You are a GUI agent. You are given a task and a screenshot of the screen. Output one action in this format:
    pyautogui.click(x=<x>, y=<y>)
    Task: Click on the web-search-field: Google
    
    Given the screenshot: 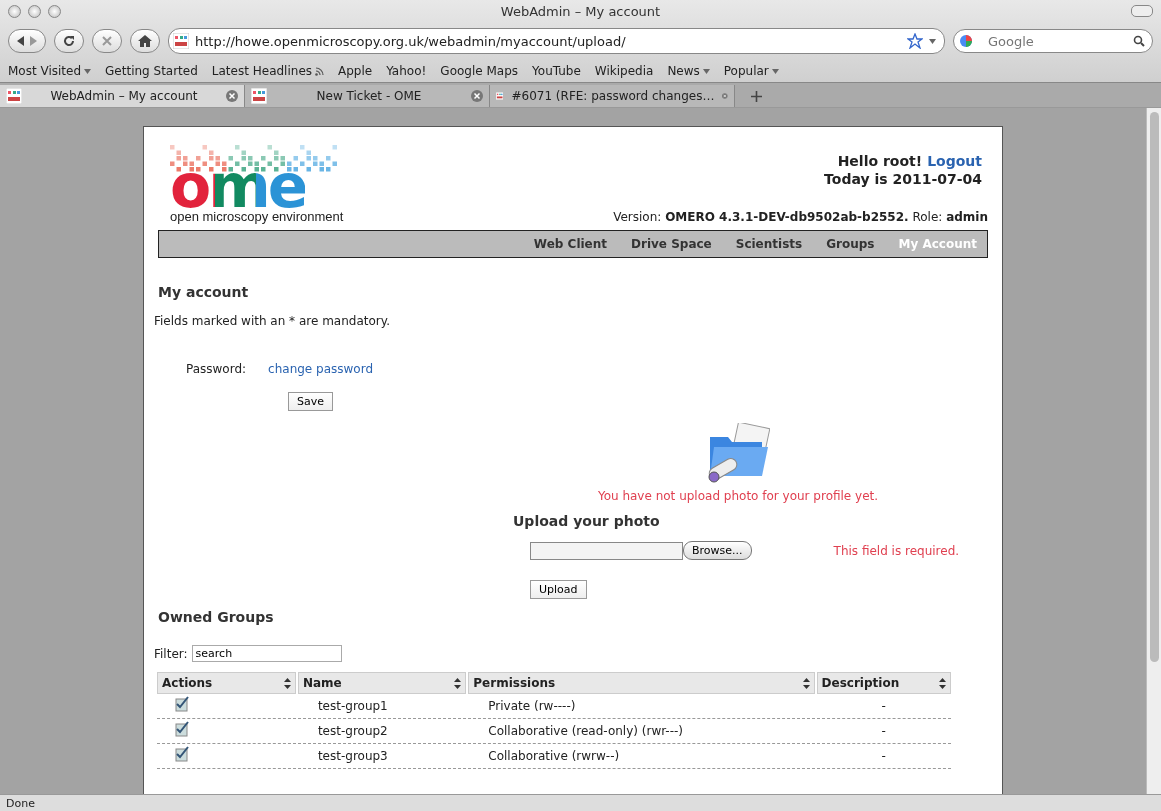 What is the action you would take?
    pyautogui.click(x=1053, y=41)
    